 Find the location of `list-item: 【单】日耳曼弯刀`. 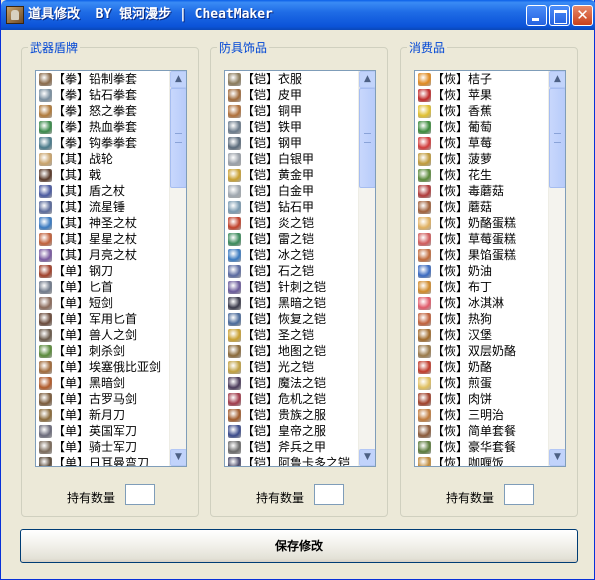

list-item: 【单】日耳曼弯刀 is located at coordinates (102, 460).